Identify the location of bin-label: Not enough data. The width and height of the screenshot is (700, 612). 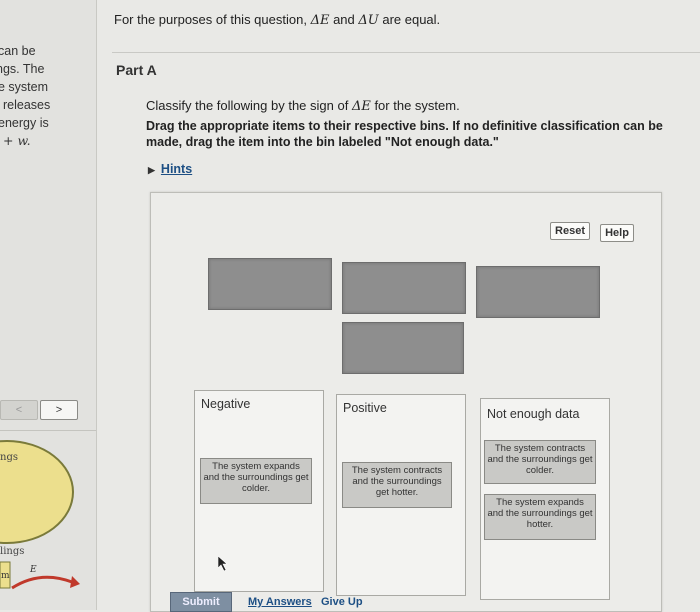
(533, 414).